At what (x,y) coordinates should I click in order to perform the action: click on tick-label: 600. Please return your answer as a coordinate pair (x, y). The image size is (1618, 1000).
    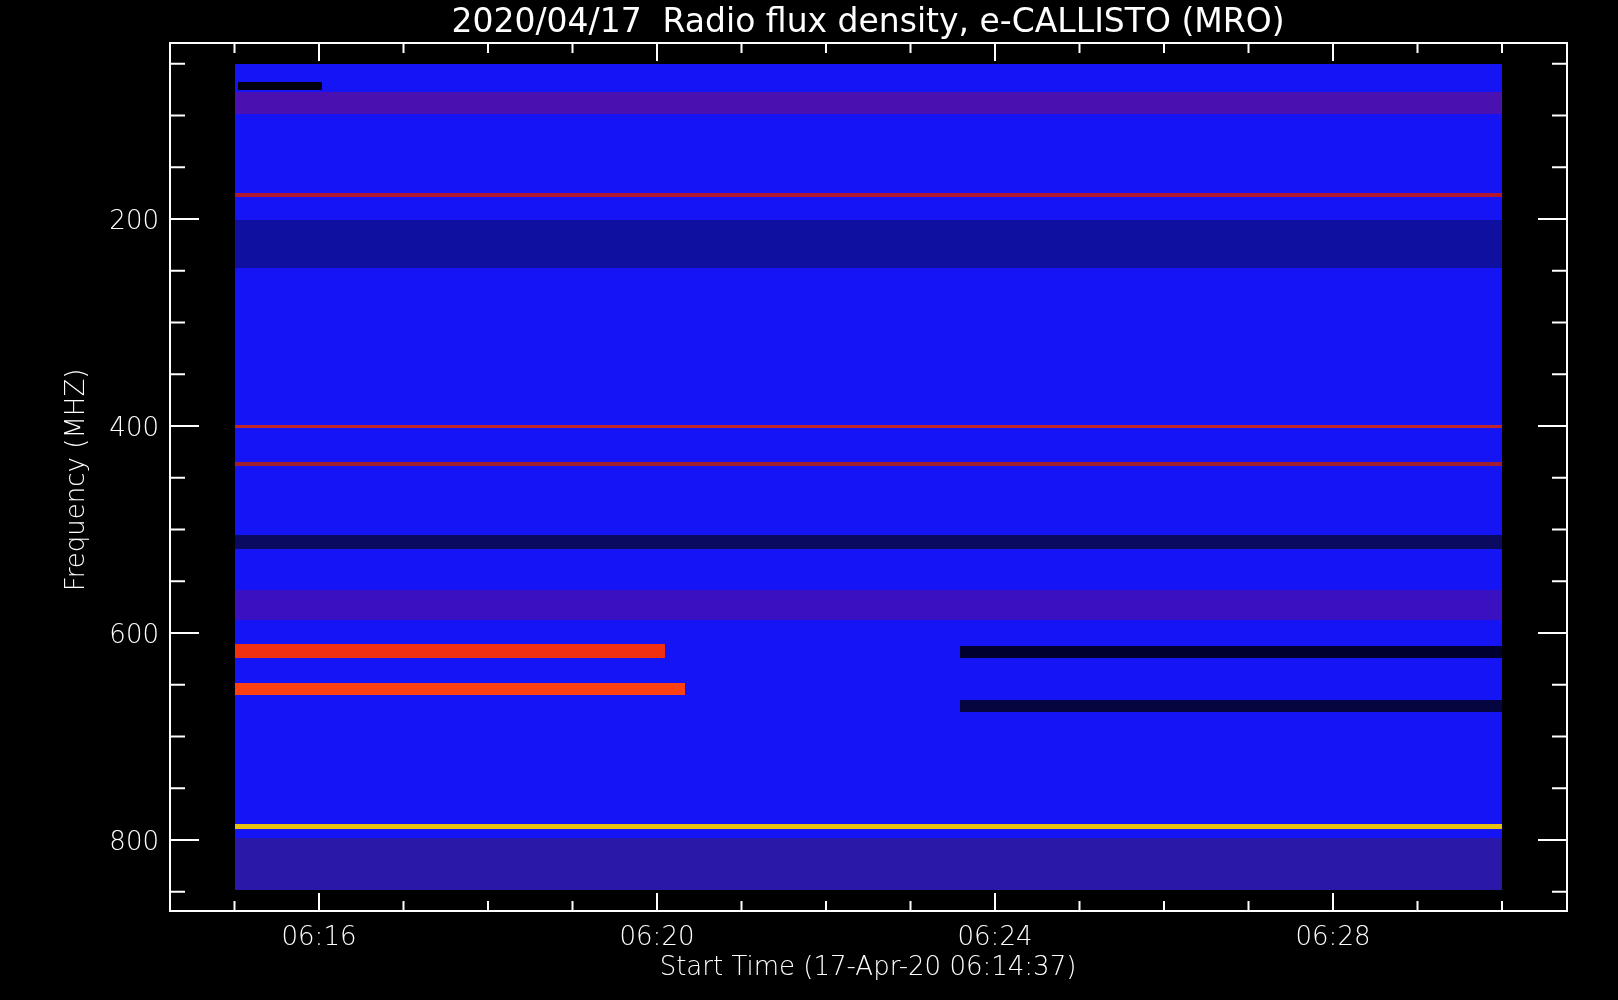
    Looking at the image, I should click on (134, 634).